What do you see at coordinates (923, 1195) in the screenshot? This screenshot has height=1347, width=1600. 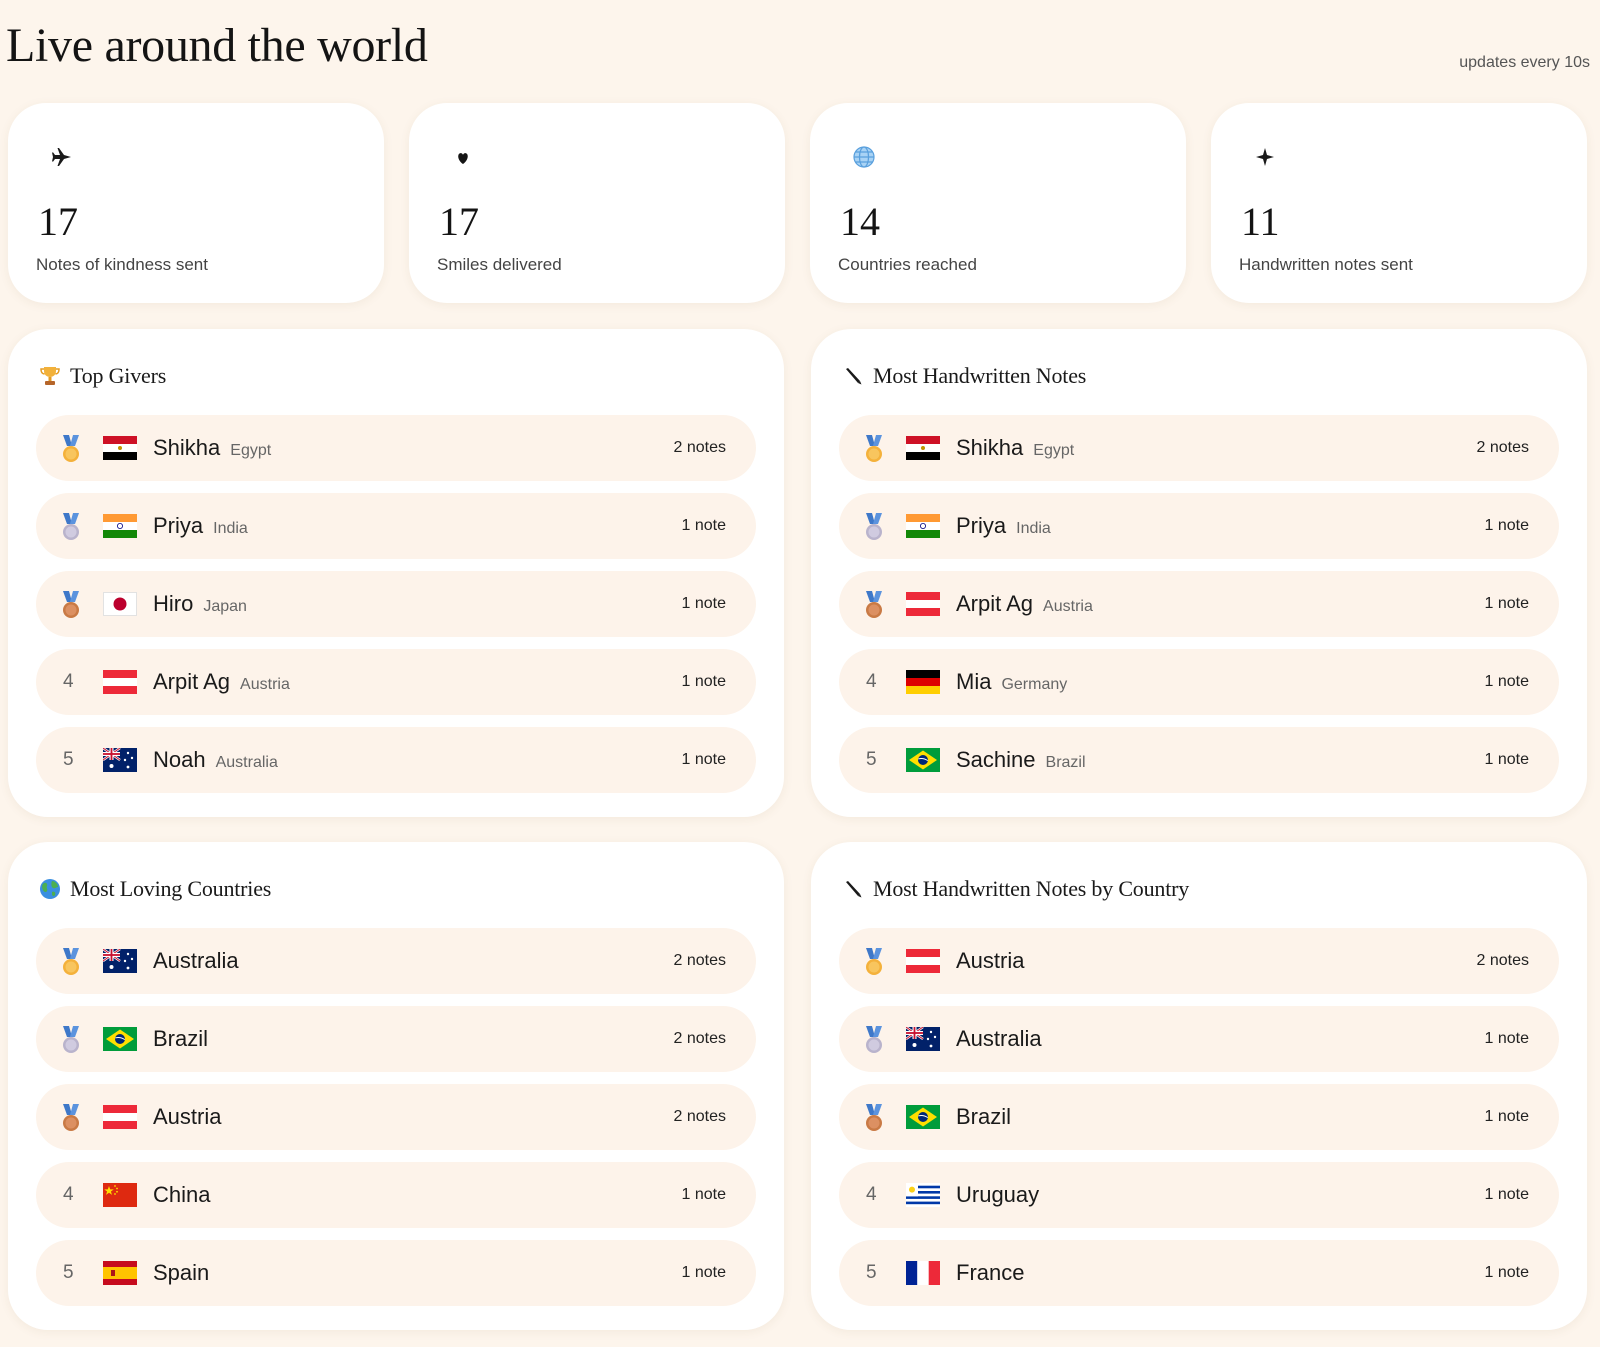 I see `uruguay-flag-icon` at bounding box center [923, 1195].